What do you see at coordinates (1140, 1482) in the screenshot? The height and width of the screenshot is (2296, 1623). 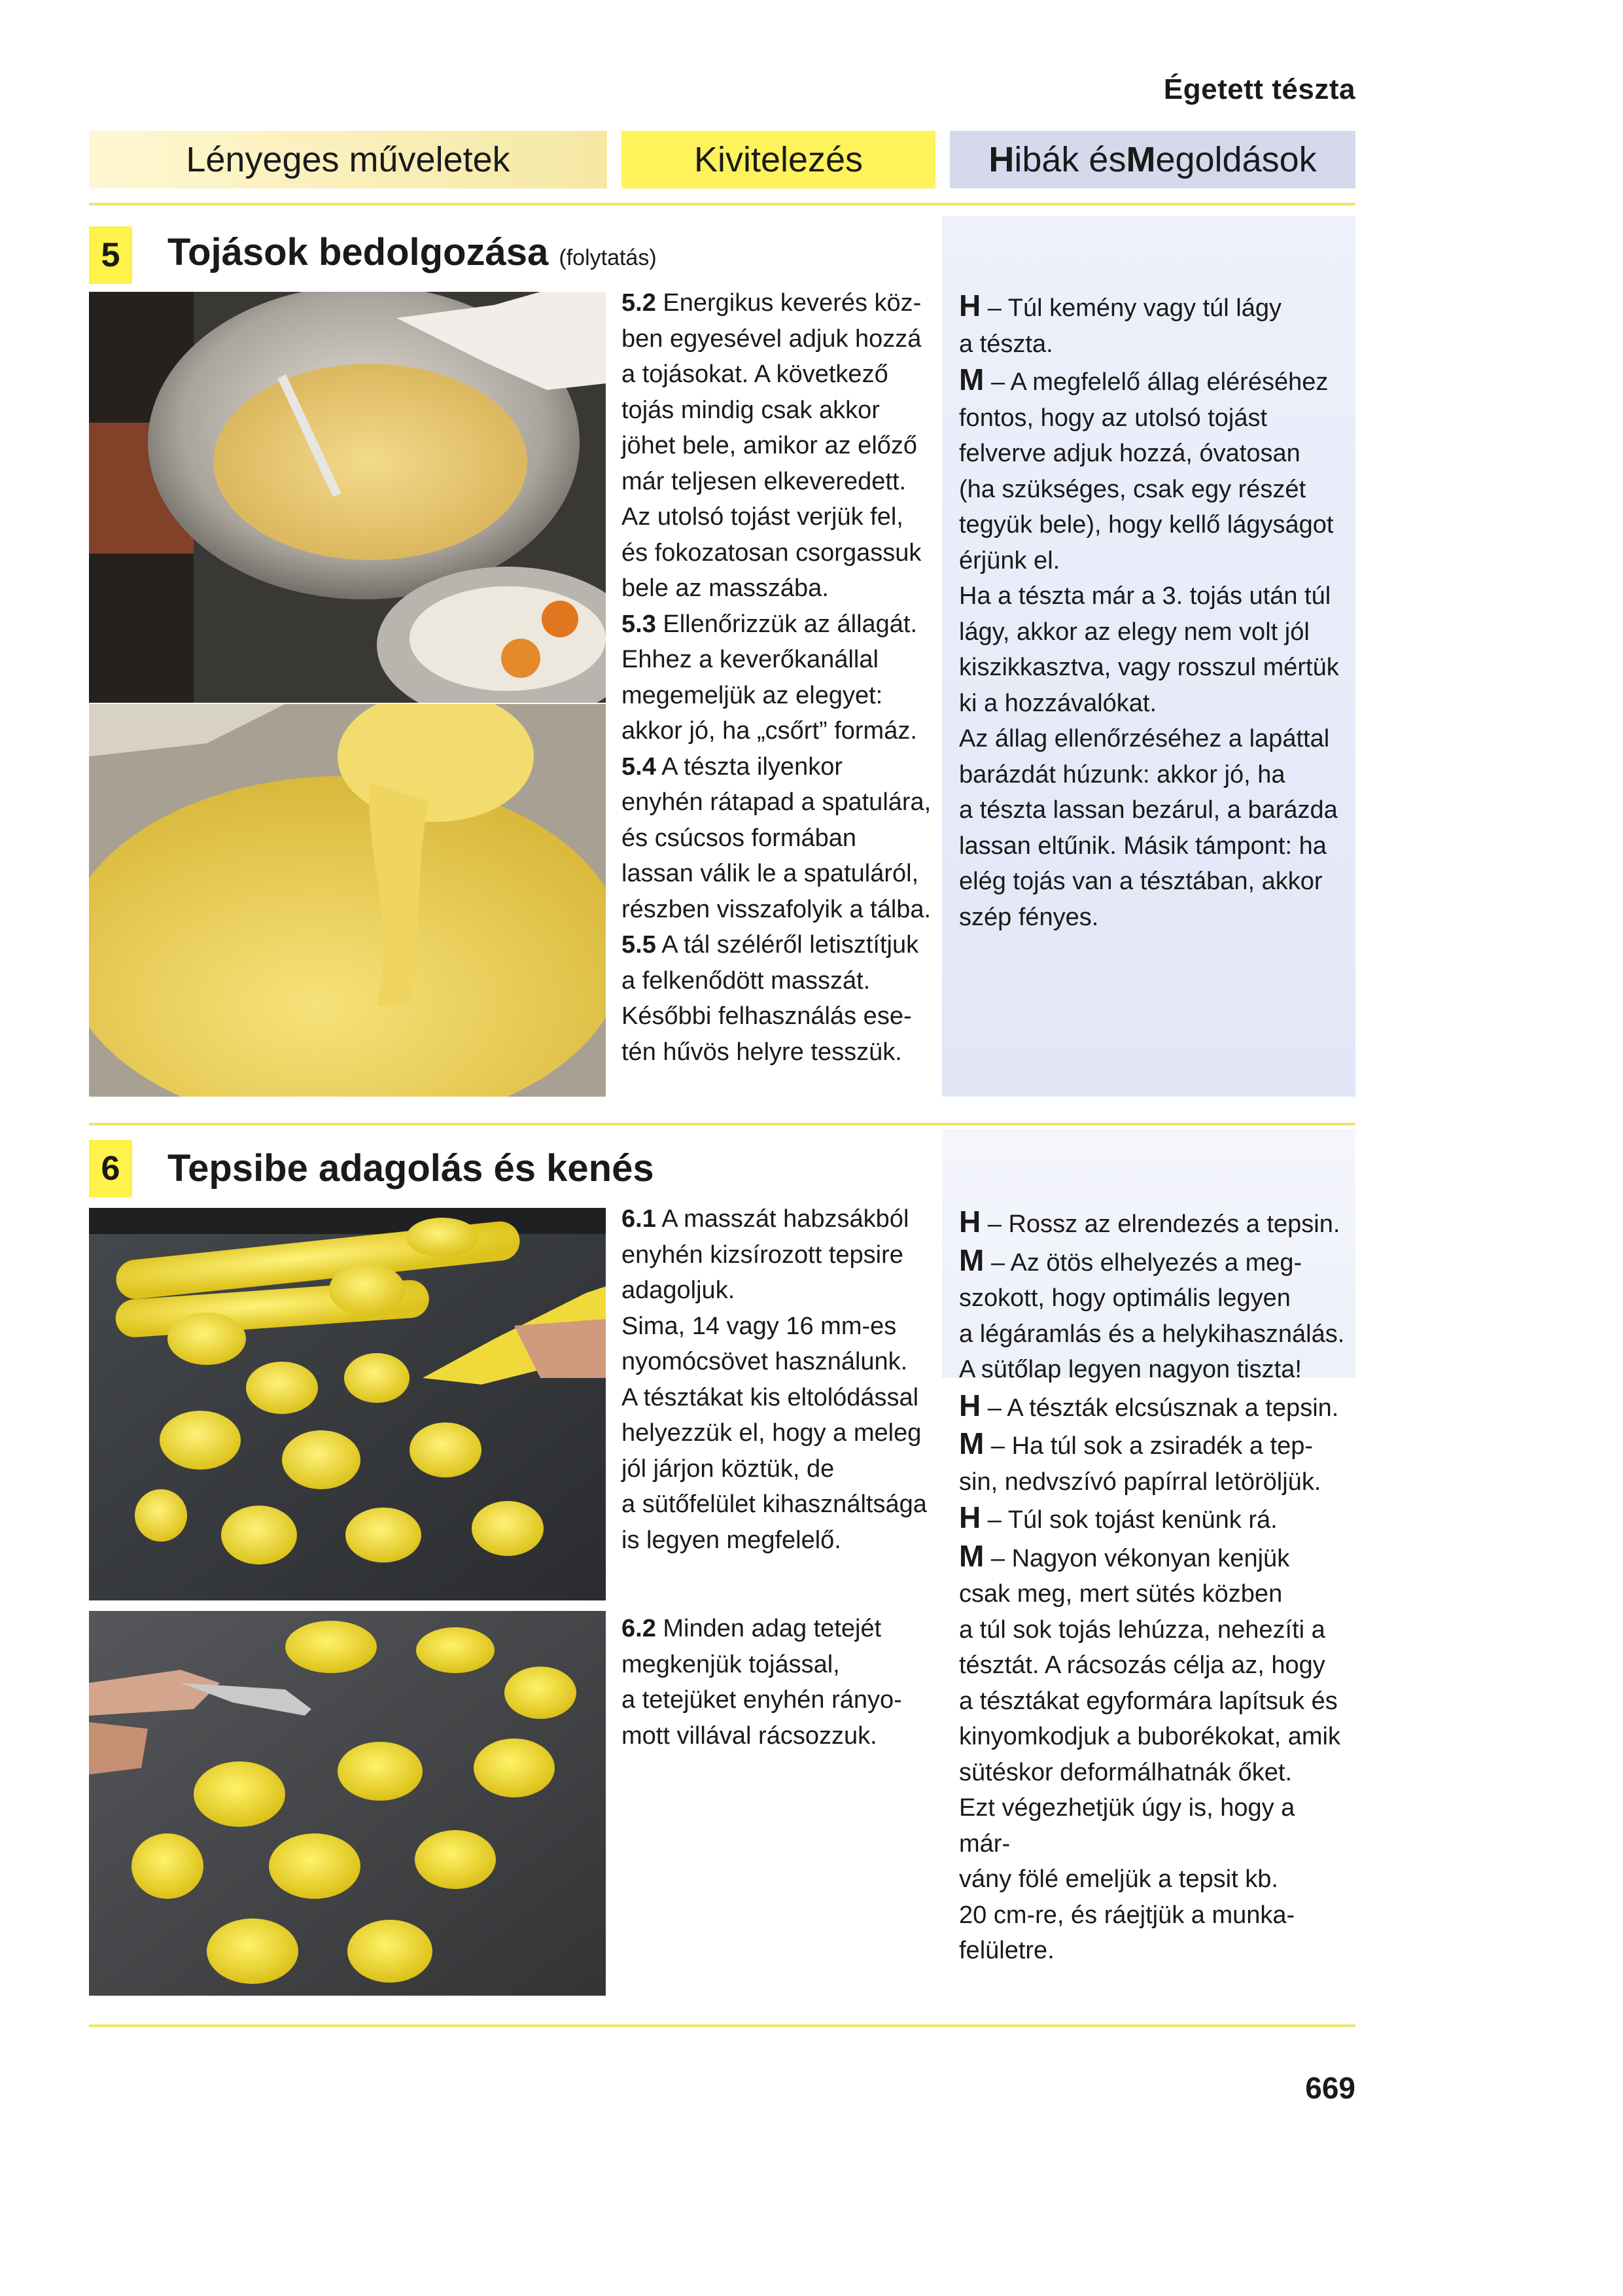 I see `hm-line: sin, nedvszívó papírral letöröljük.` at bounding box center [1140, 1482].